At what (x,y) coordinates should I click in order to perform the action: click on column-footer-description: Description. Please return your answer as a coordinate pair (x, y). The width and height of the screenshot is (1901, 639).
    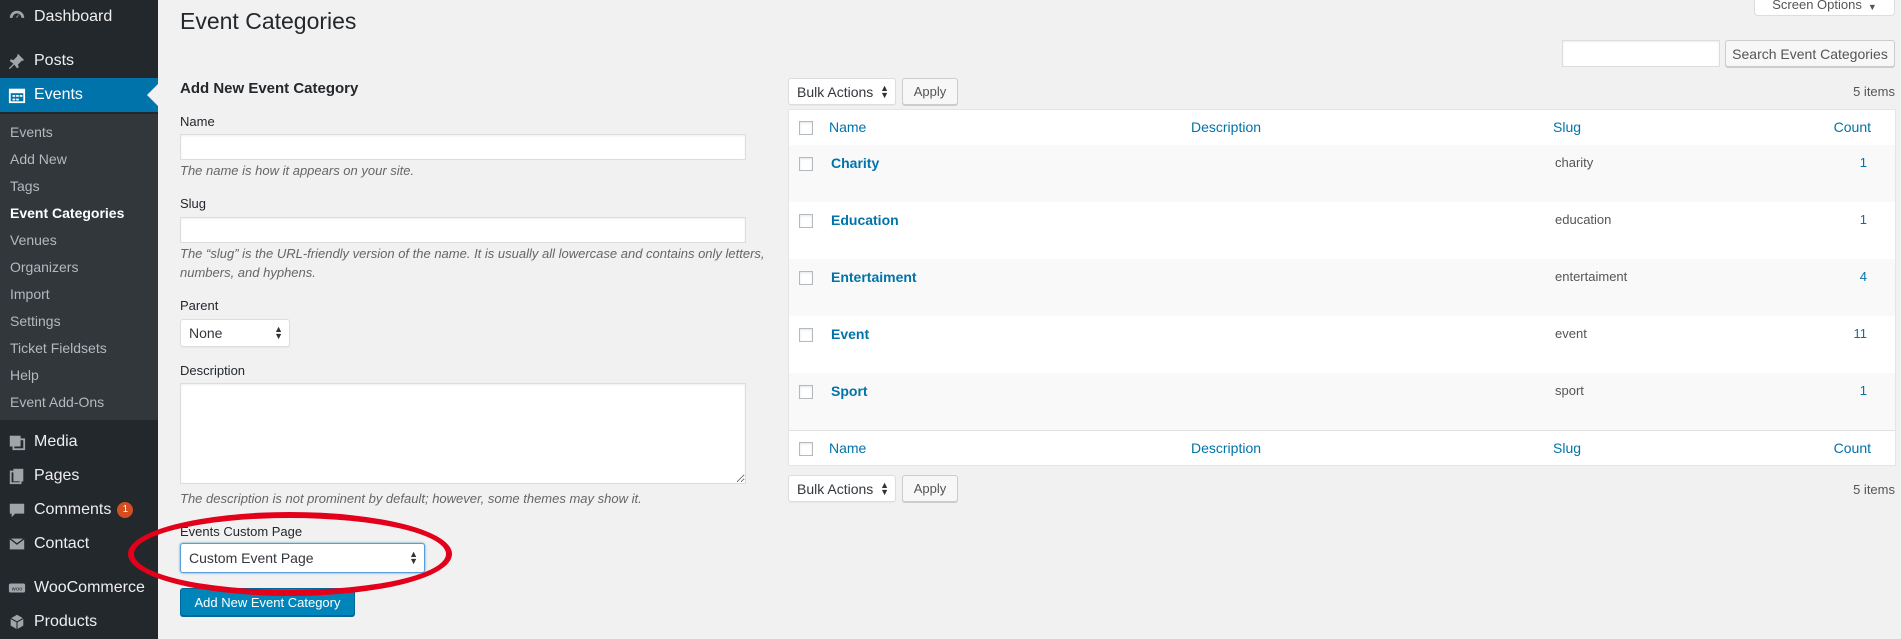
    Looking at the image, I should click on (1226, 448).